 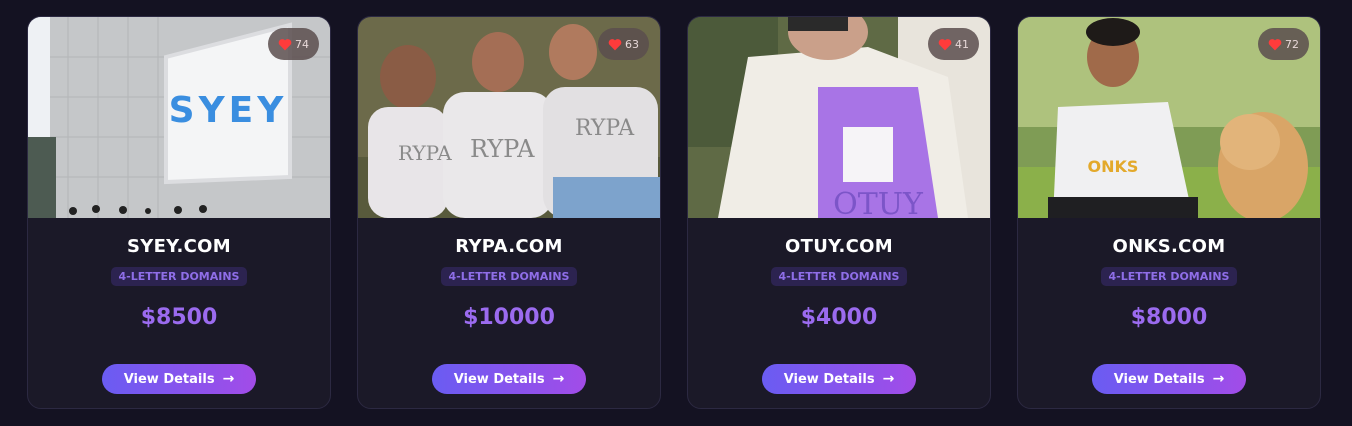 I want to click on like-count: 63, so click(x=632, y=44).